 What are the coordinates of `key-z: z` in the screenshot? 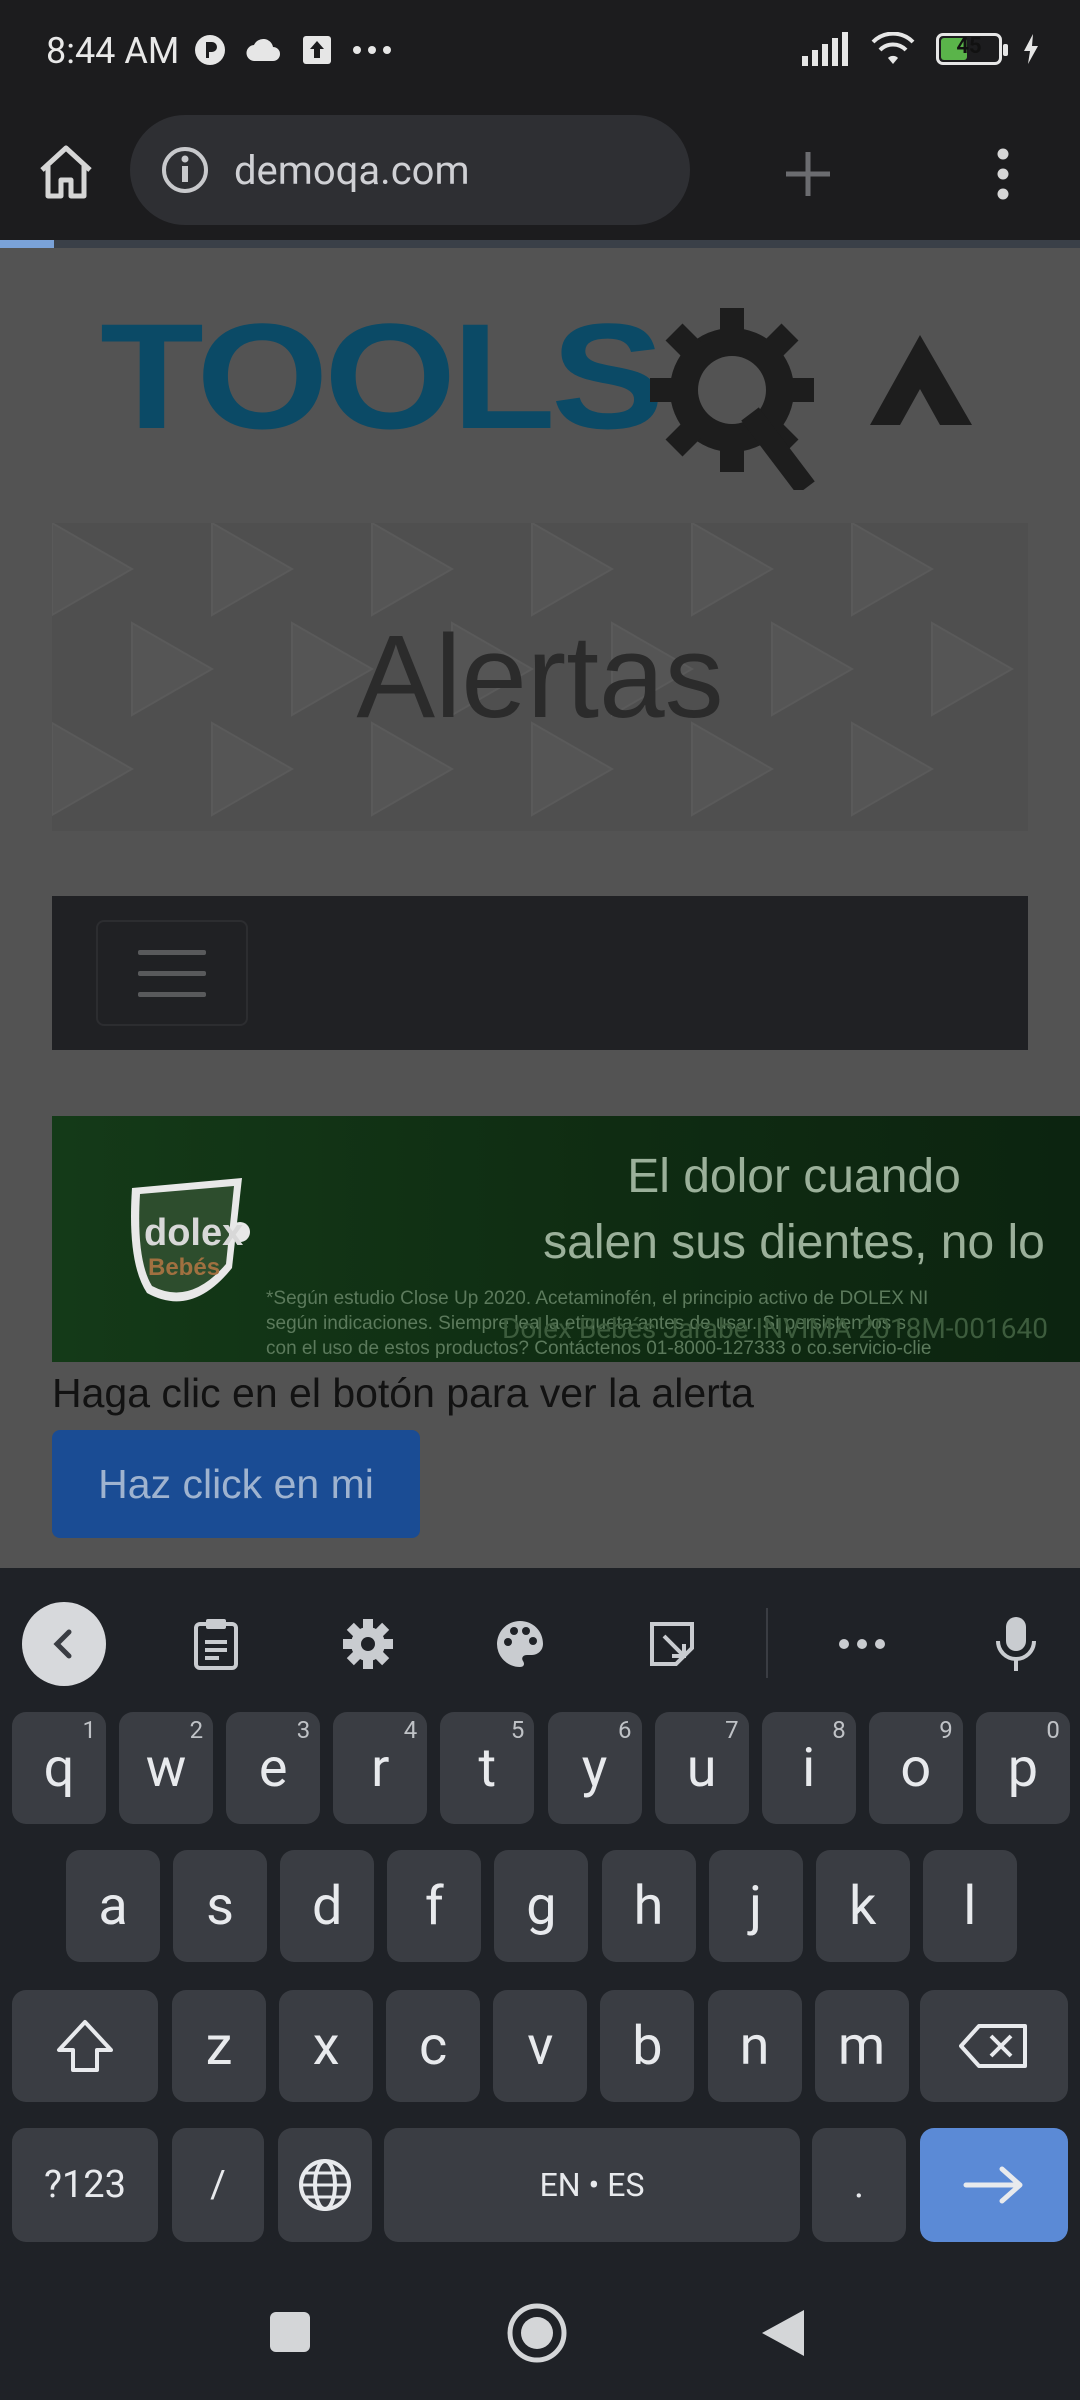 It's located at (219, 2046).